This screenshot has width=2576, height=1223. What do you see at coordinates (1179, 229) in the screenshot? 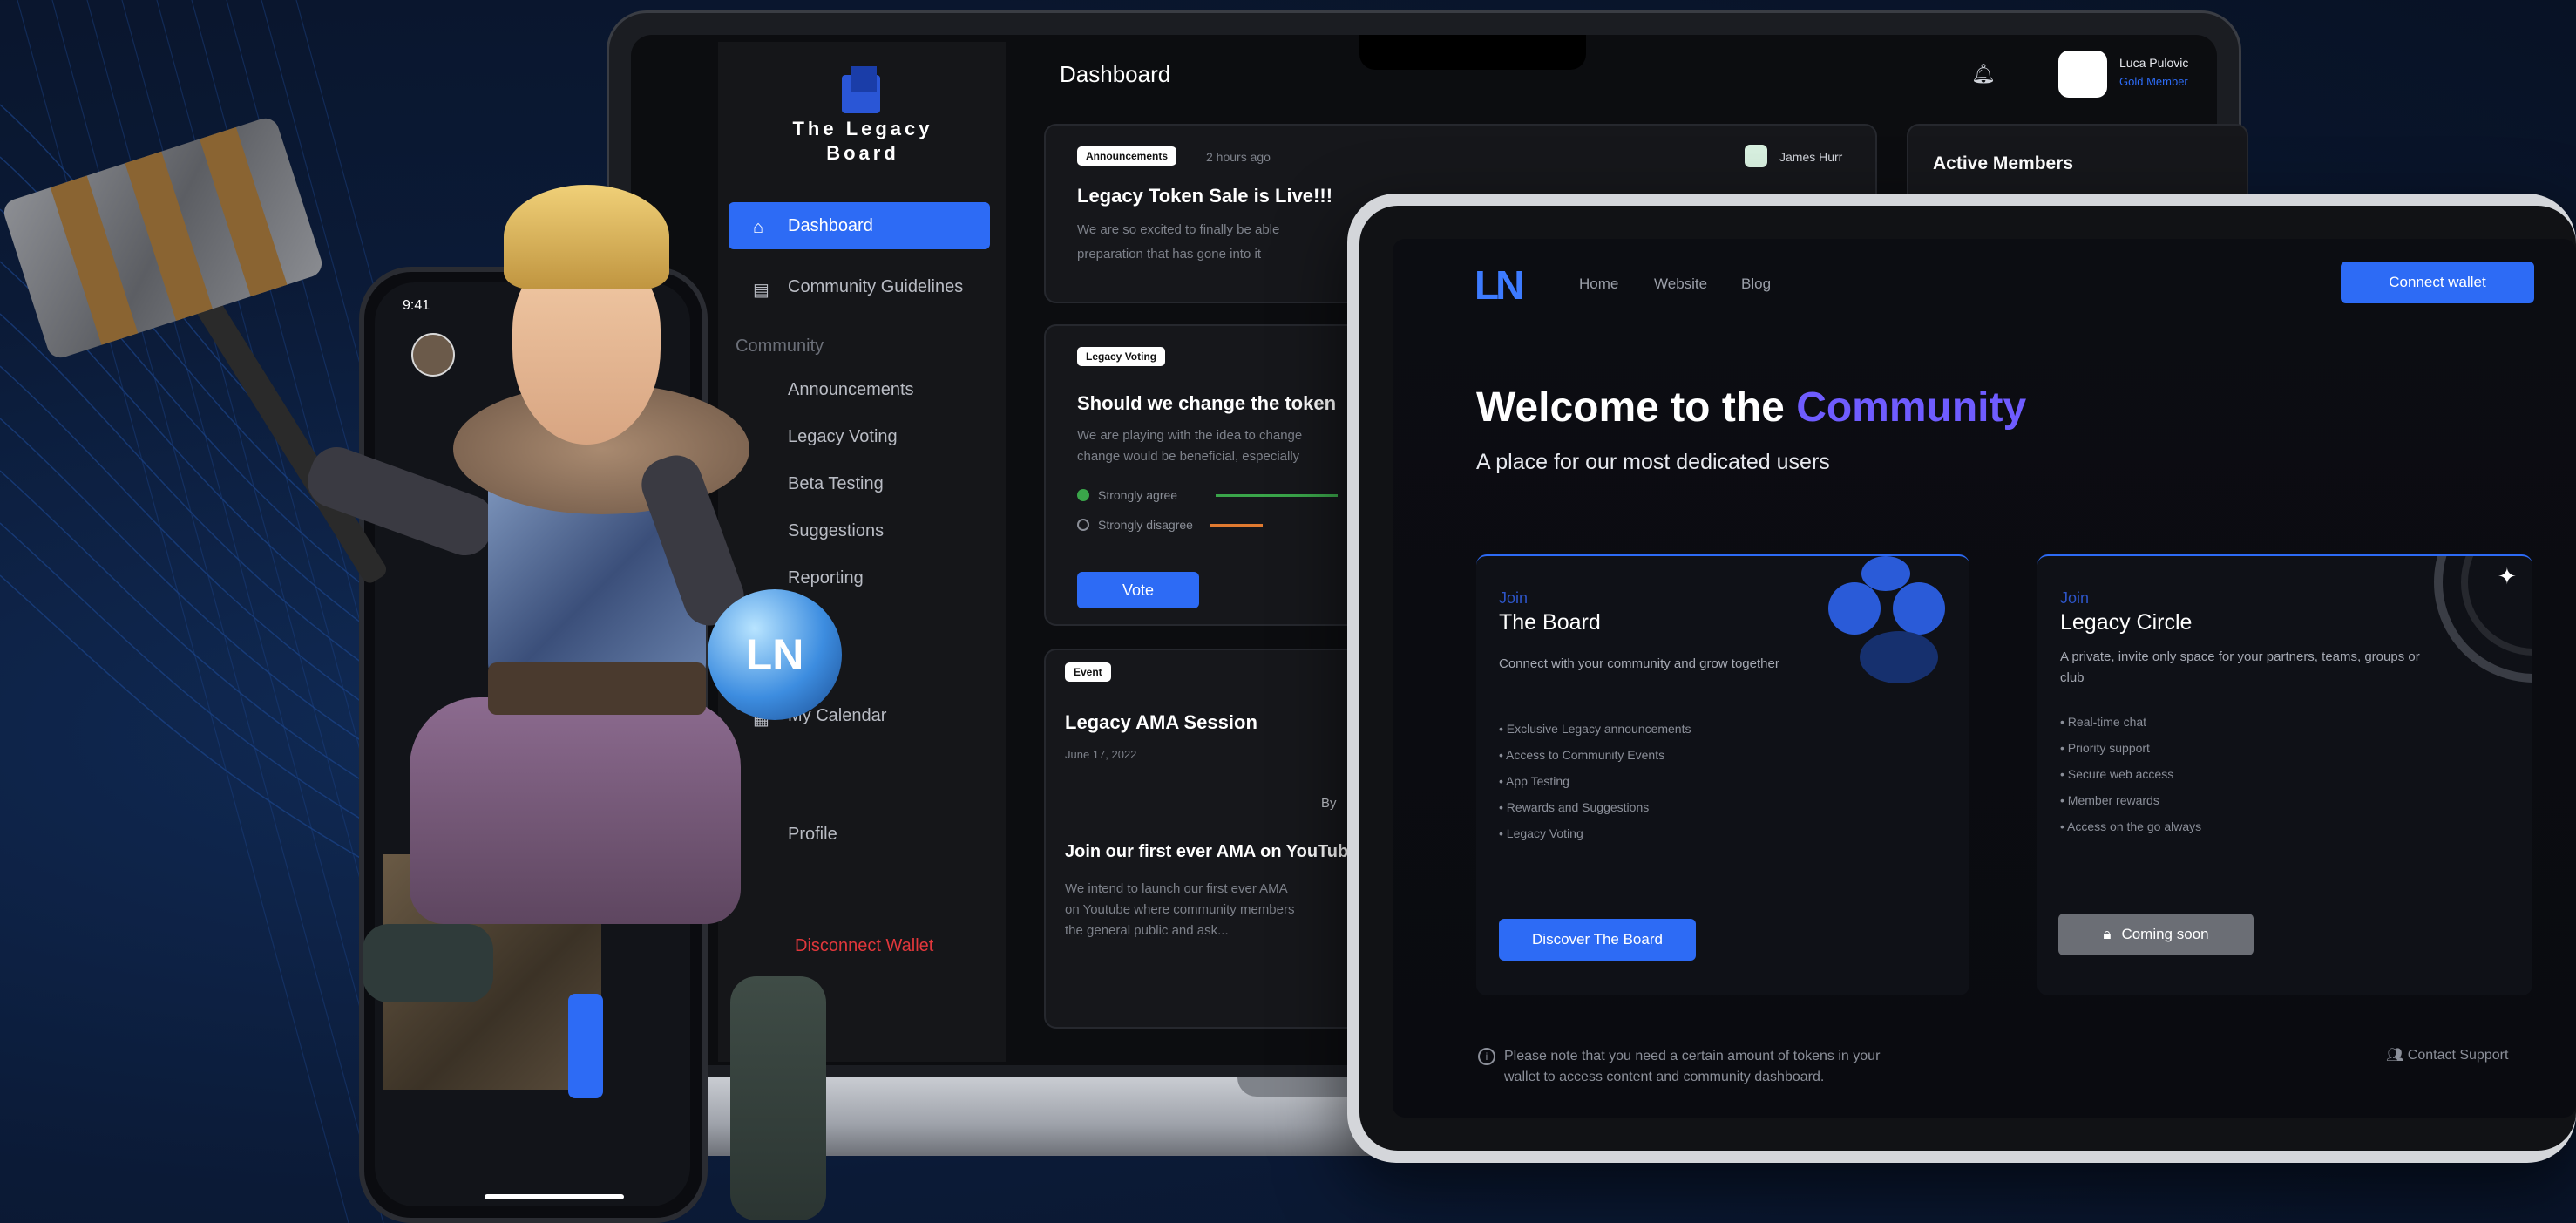
I see `post-text-line: We are so excited to finally be able` at bounding box center [1179, 229].